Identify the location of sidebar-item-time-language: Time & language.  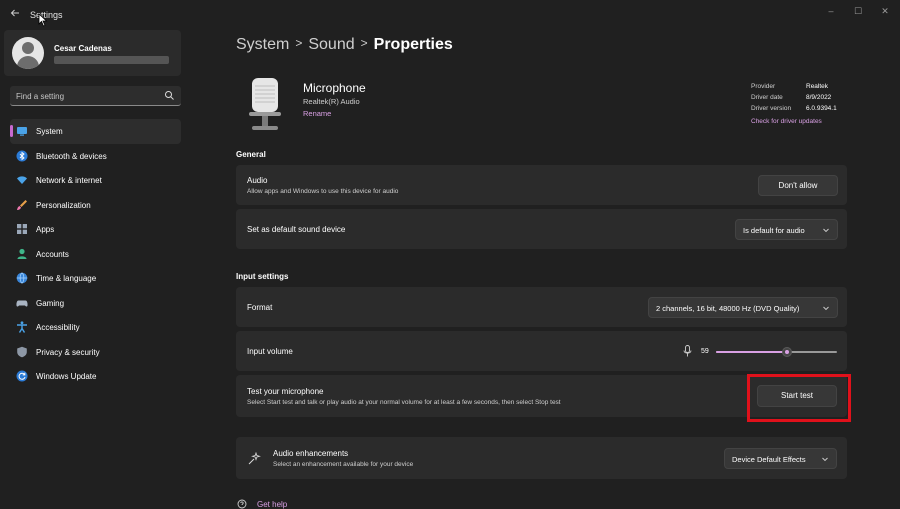
(95, 278).